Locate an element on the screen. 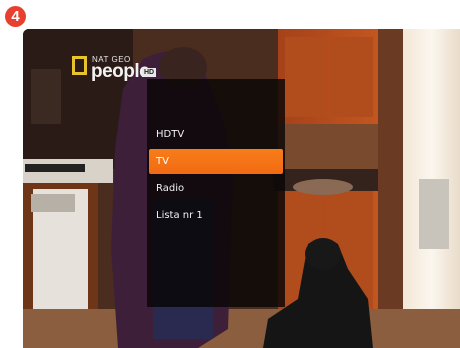 Image resolution: width=460 pixels, height=348 pixels. nat-geo-frame-icon is located at coordinates (79, 65).